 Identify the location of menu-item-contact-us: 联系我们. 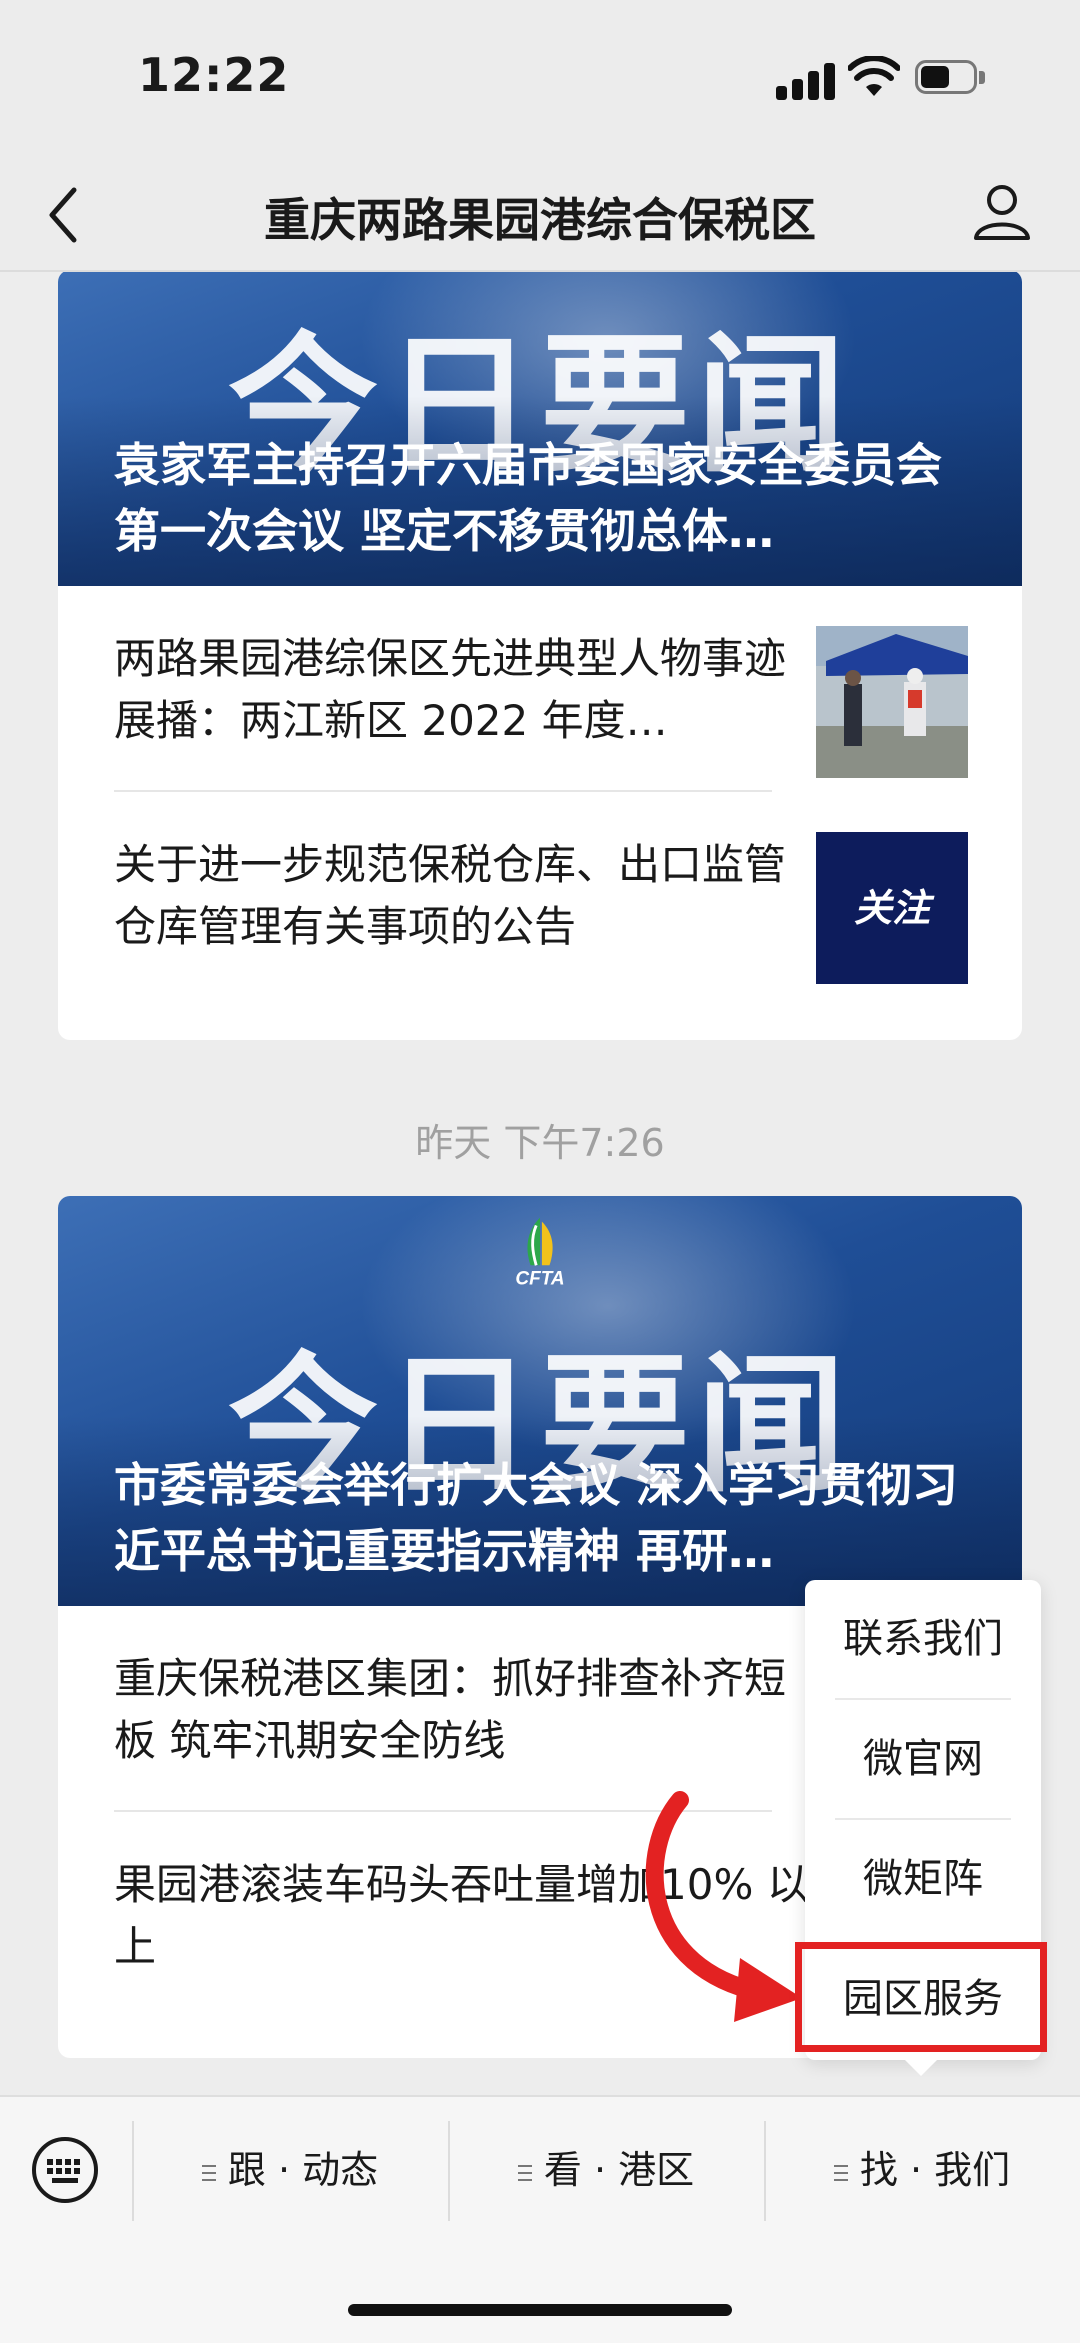
(923, 1639).